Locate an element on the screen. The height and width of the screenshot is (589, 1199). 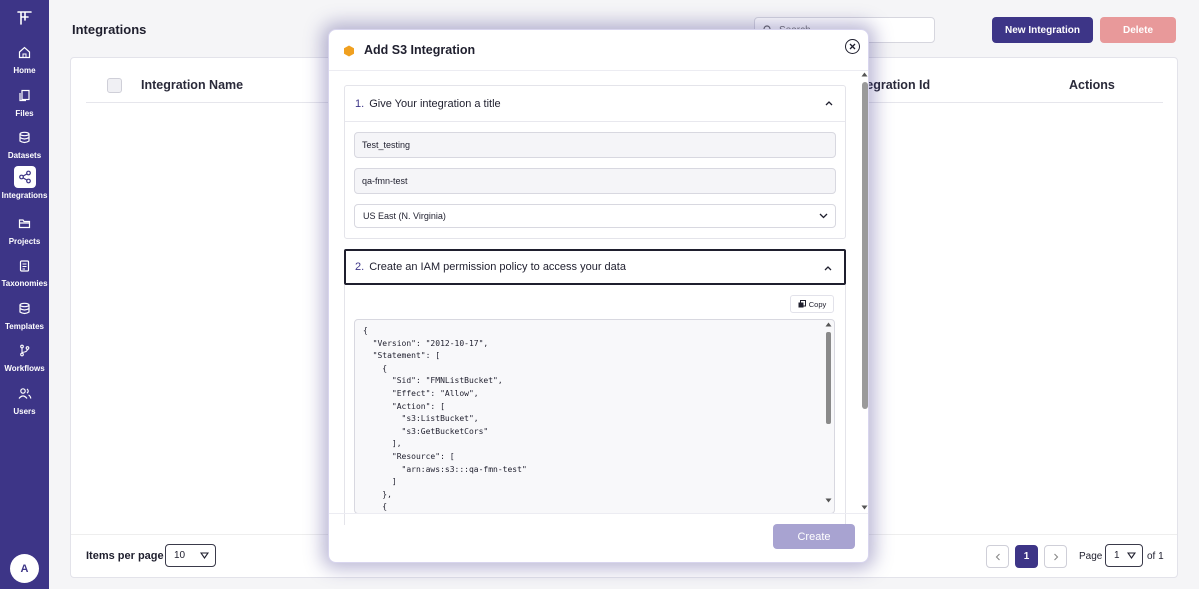
close-icon is located at coordinates (852, 46).